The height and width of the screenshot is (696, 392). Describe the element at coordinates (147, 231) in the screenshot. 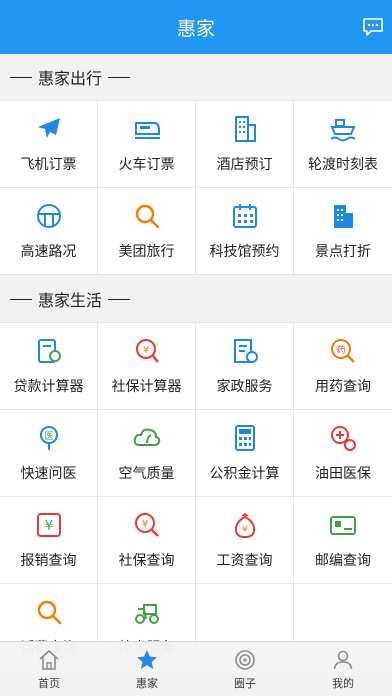

I see `grid-item-meituan-travel: 美团旅行` at that location.